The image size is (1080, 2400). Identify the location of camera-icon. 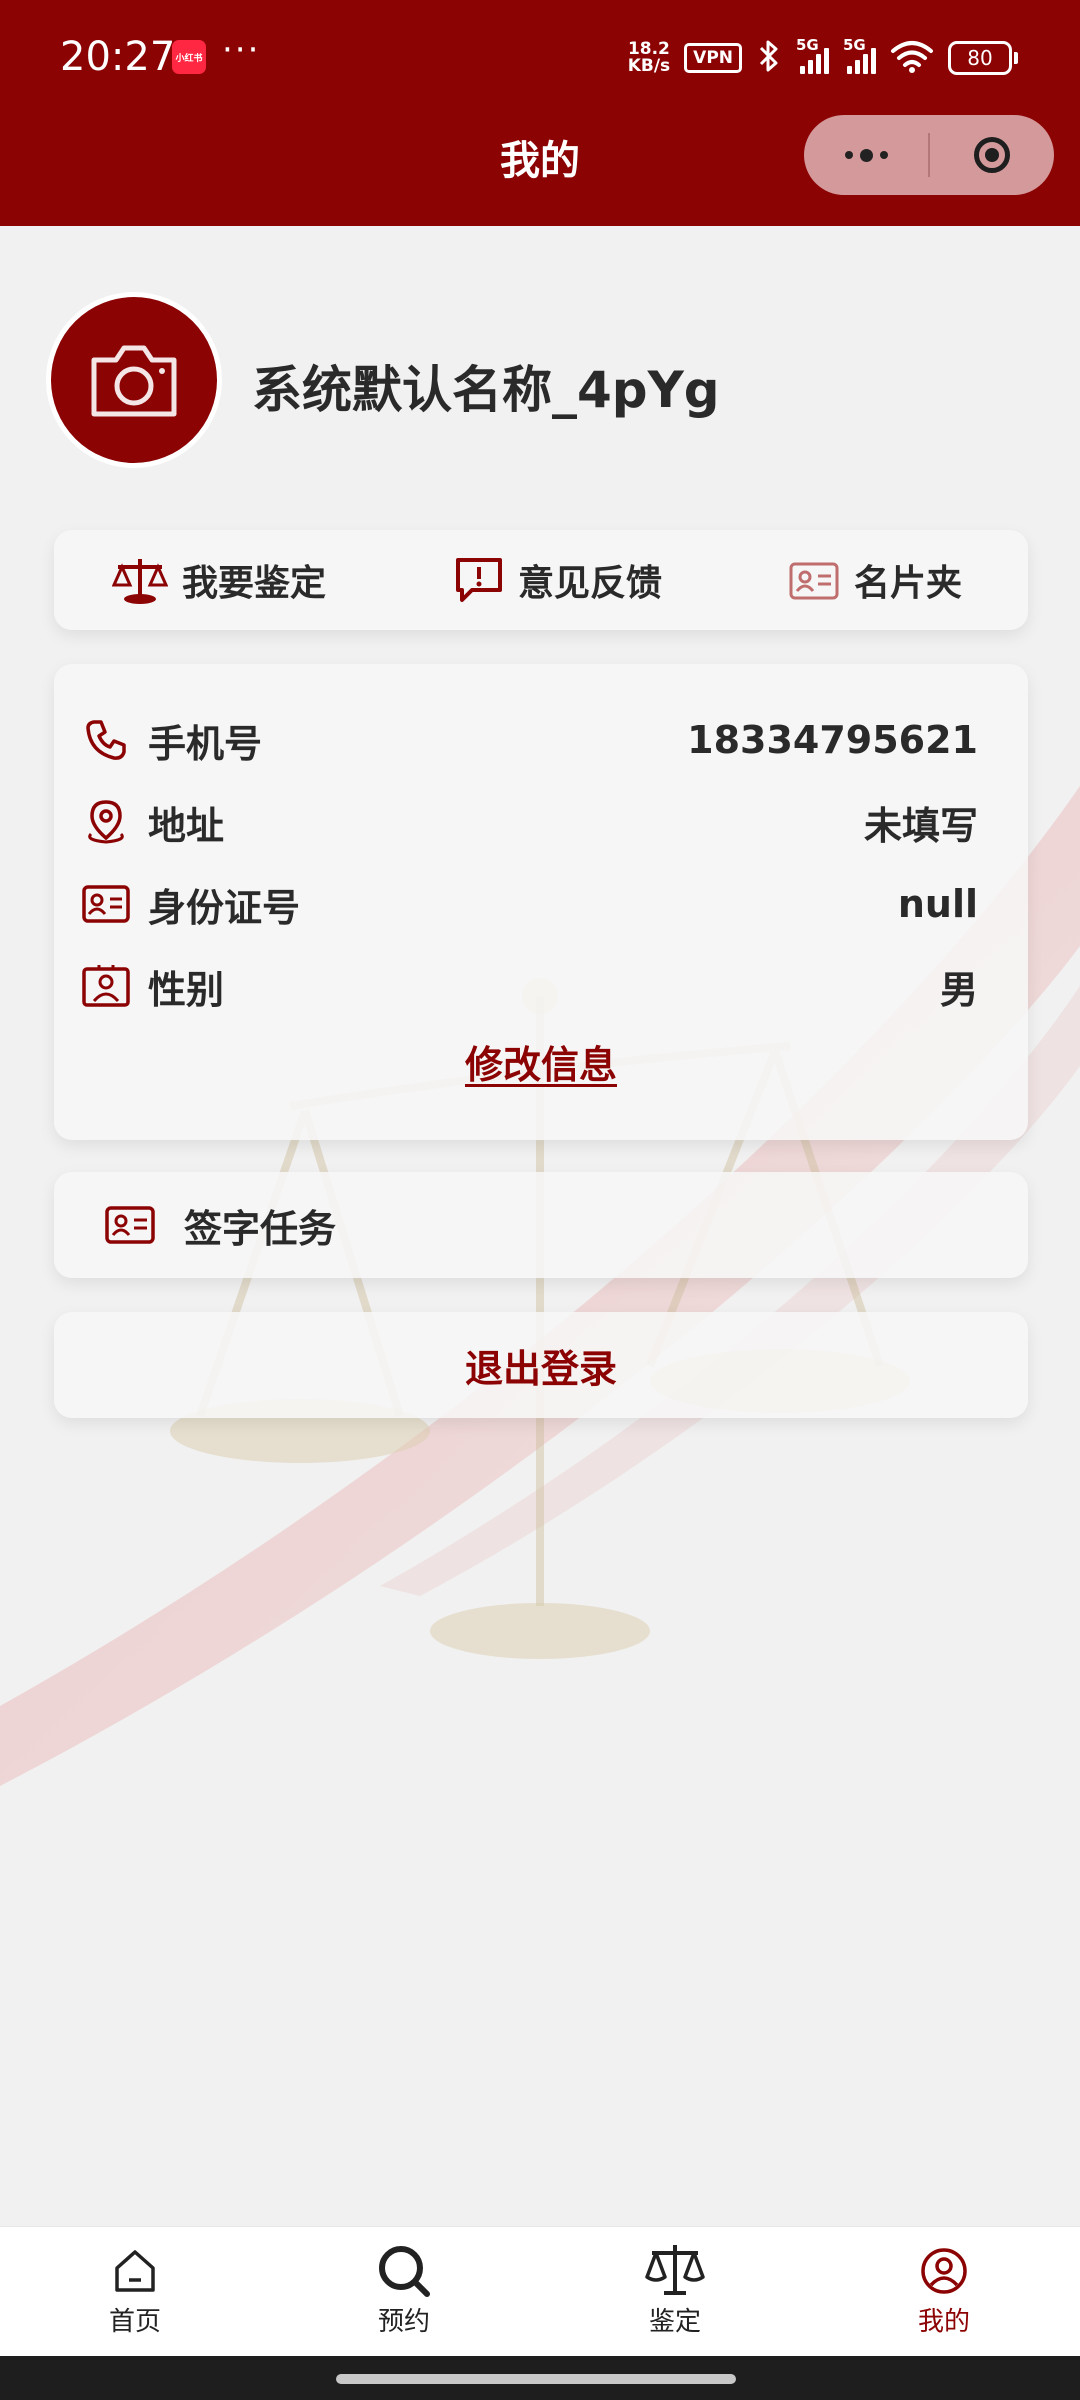
(134, 381).